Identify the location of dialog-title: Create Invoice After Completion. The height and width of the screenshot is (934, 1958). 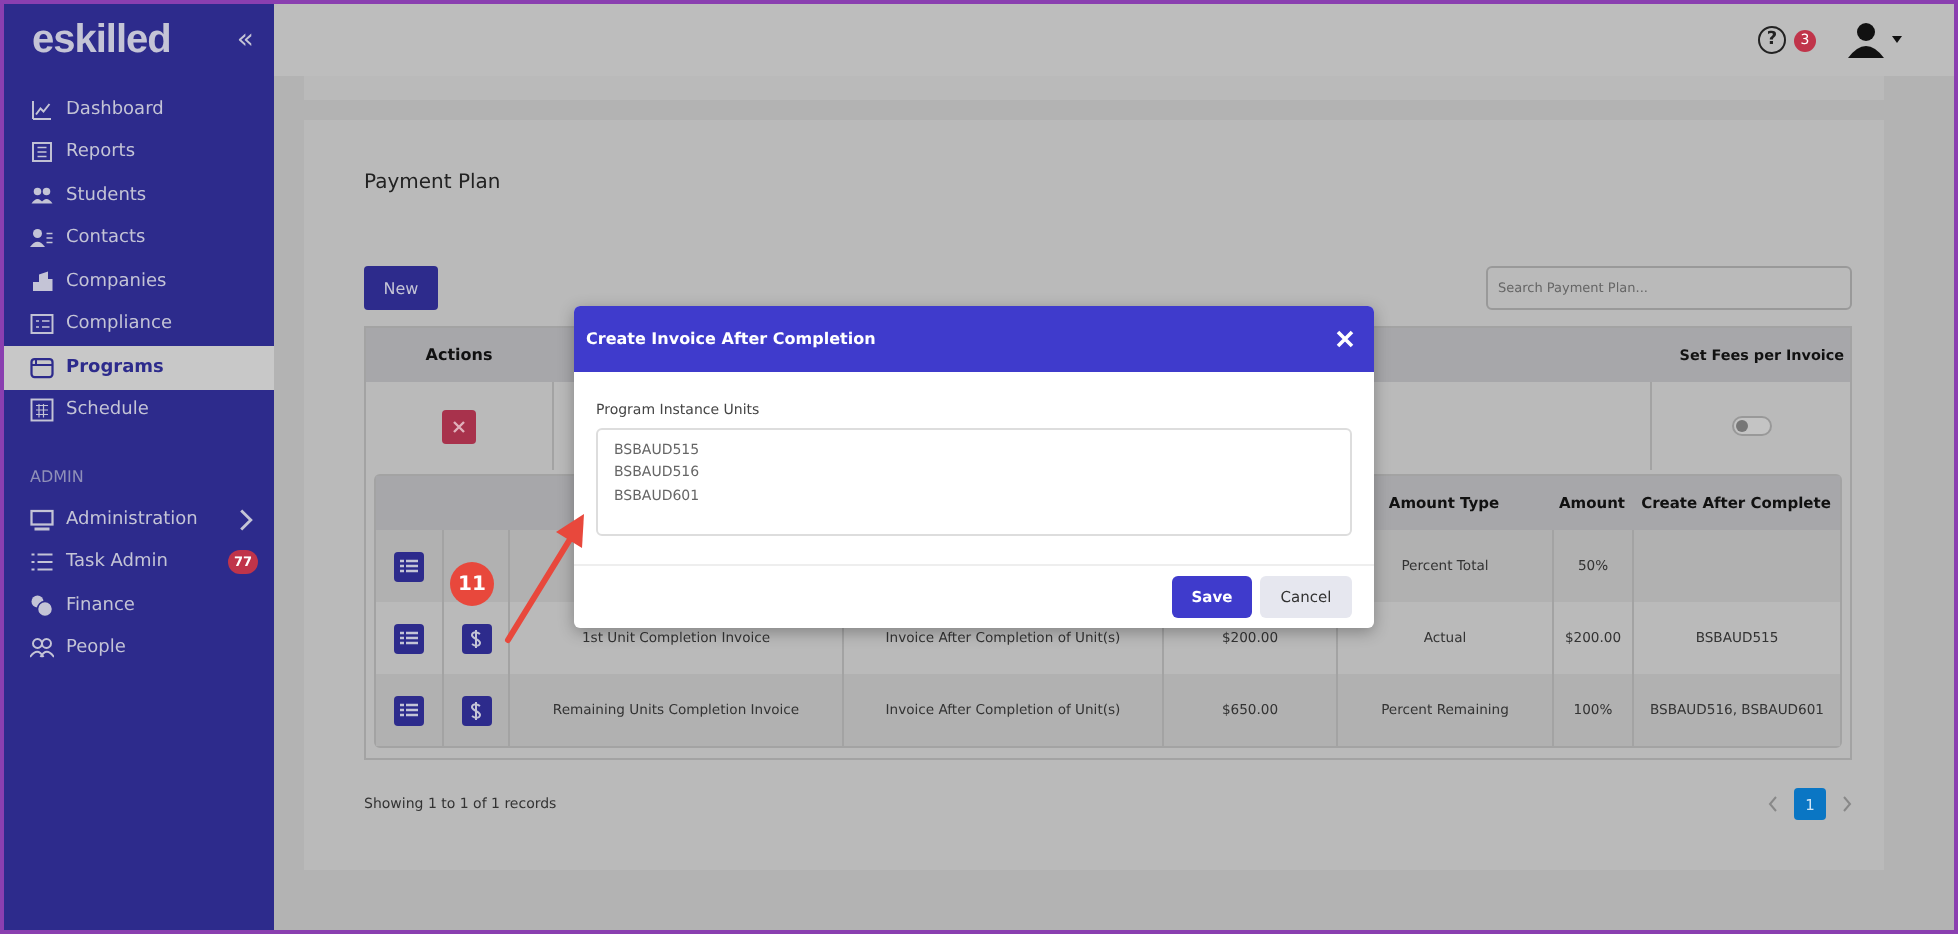
(731, 339).